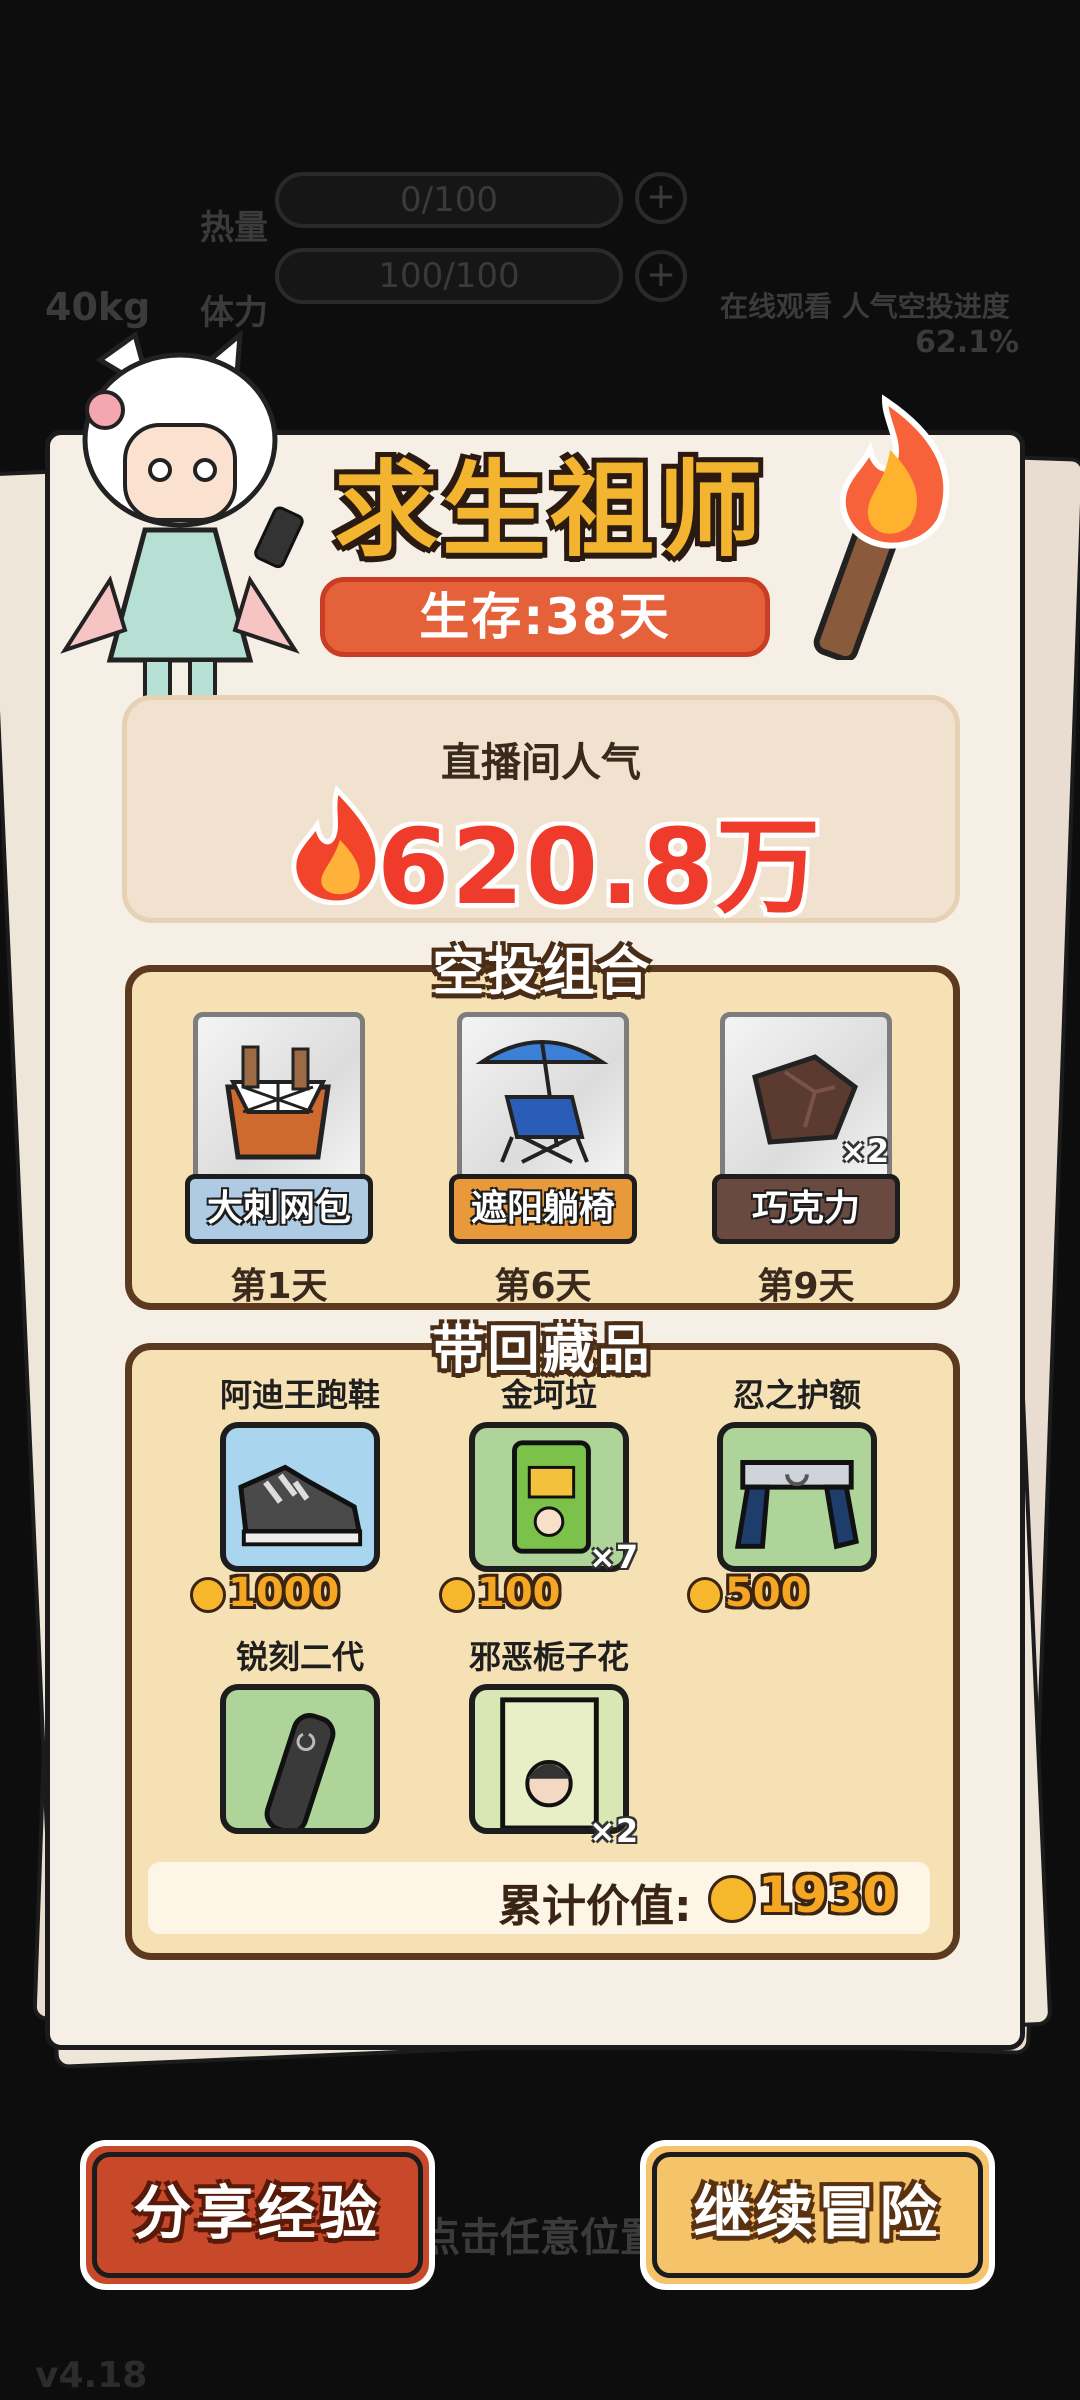  Describe the element at coordinates (661, 276) in the screenshot. I see `stamina-plus-icon: +` at that location.